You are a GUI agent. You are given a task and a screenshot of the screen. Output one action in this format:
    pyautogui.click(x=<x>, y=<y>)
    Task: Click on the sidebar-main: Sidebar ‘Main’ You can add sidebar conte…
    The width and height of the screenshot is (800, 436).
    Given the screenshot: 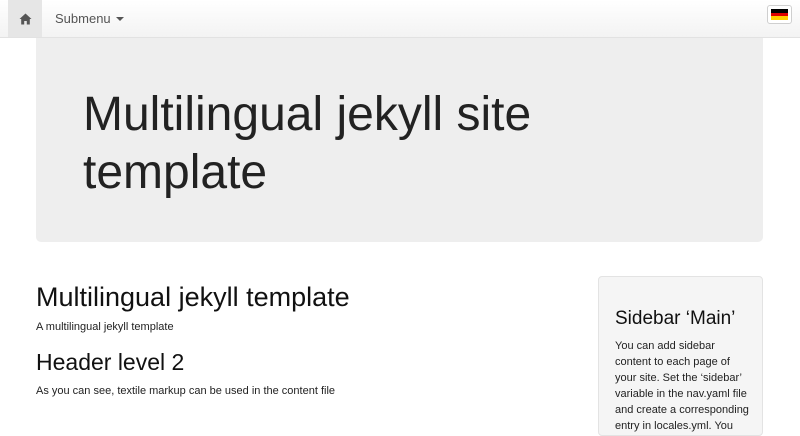 What is the action you would take?
    pyautogui.click(x=680, y=356)
    